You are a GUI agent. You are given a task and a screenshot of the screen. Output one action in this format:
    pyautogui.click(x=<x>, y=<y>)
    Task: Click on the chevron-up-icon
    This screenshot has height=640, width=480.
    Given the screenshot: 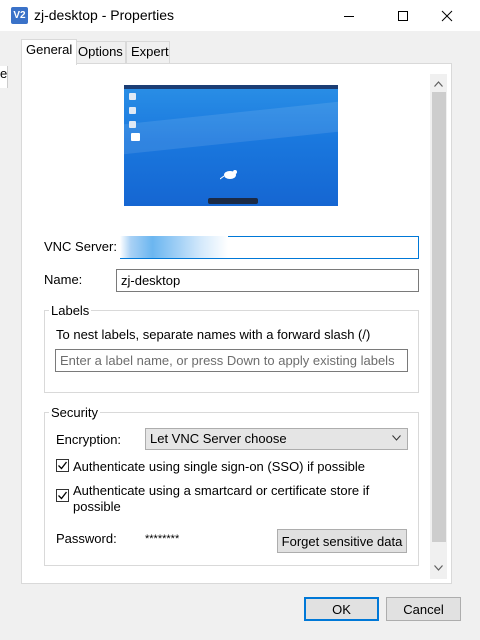 What is the action you would take?
    pyautogui.click(x=438, y=84)
    